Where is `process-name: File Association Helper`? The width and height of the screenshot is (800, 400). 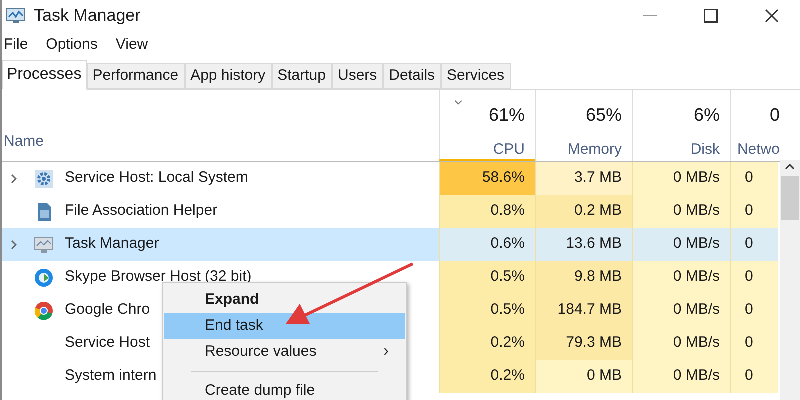
process-name: File Association Helper is located at coordinates (141, 211).